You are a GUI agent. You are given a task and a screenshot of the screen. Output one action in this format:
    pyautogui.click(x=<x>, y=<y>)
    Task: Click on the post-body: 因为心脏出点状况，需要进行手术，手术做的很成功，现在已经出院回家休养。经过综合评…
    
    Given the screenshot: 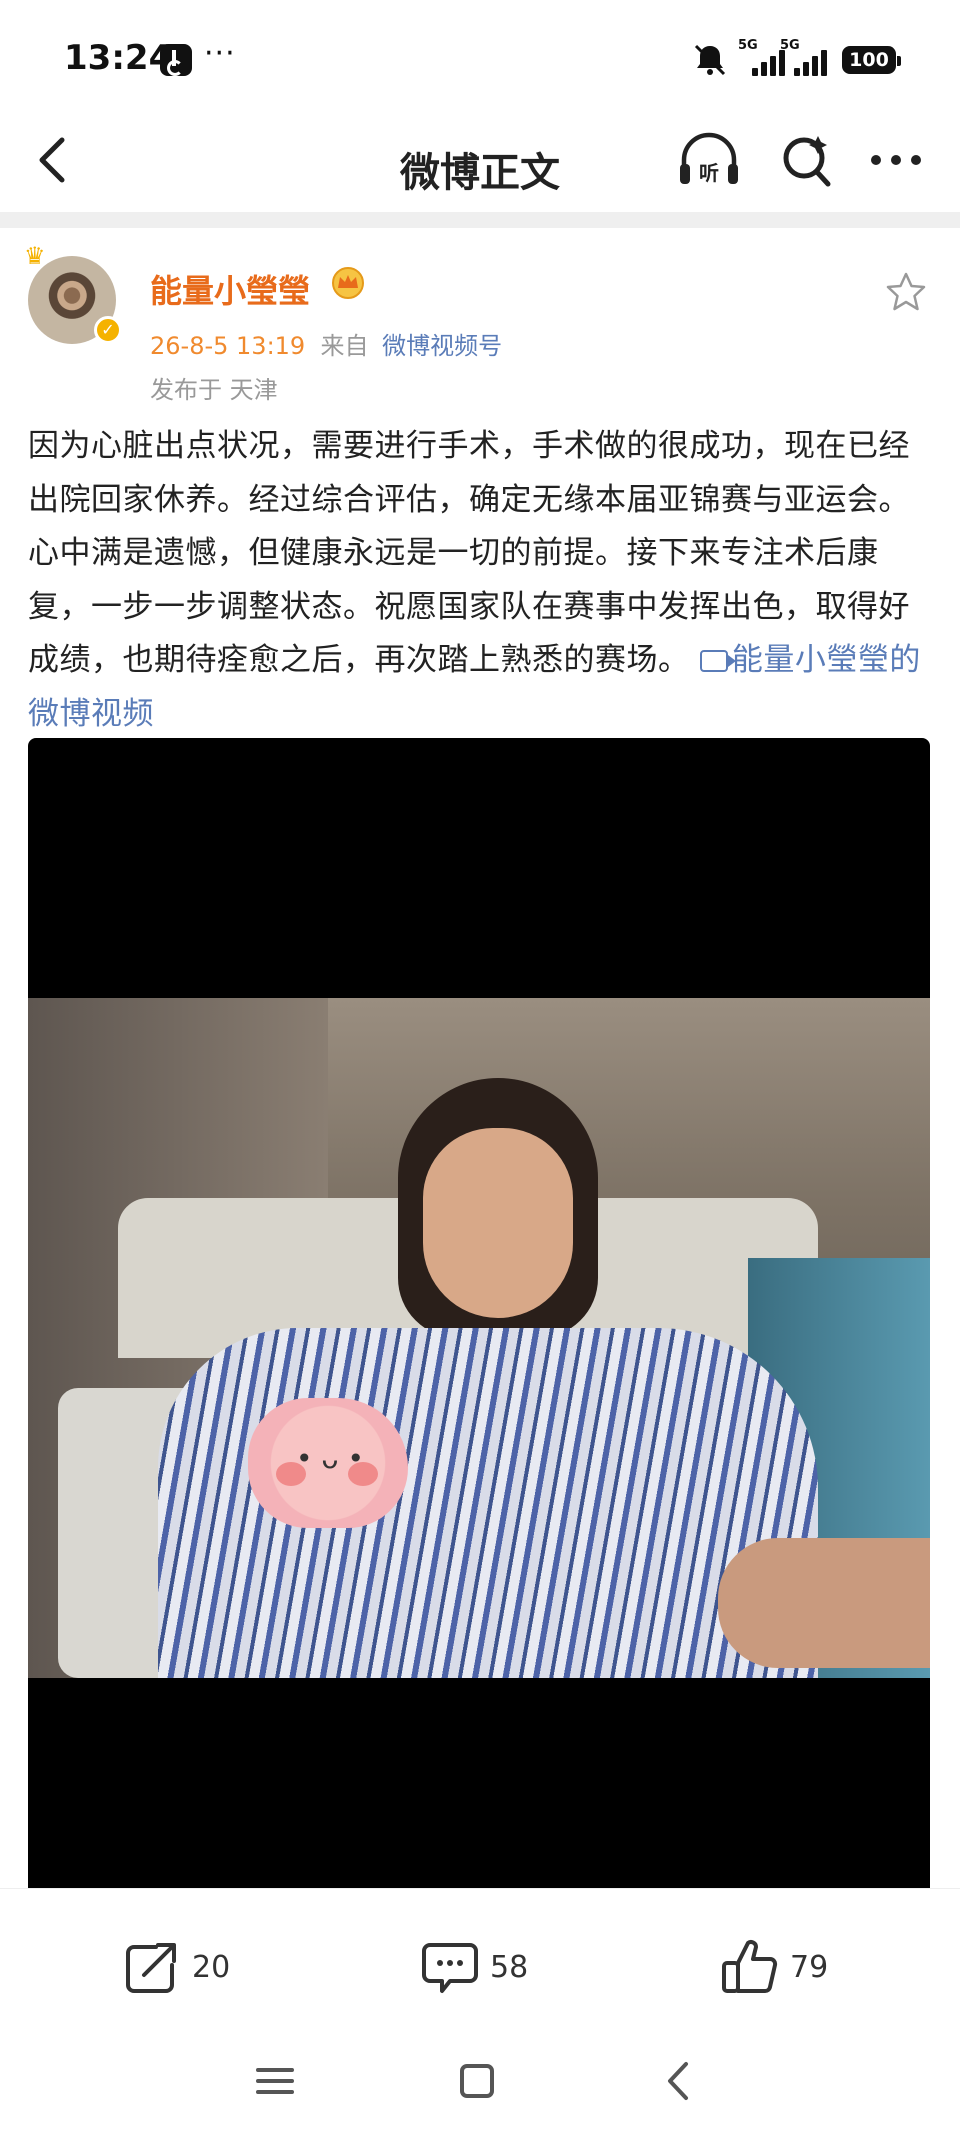 What is the action you would take?
    pyautogui.click(x=469, y=553)
    